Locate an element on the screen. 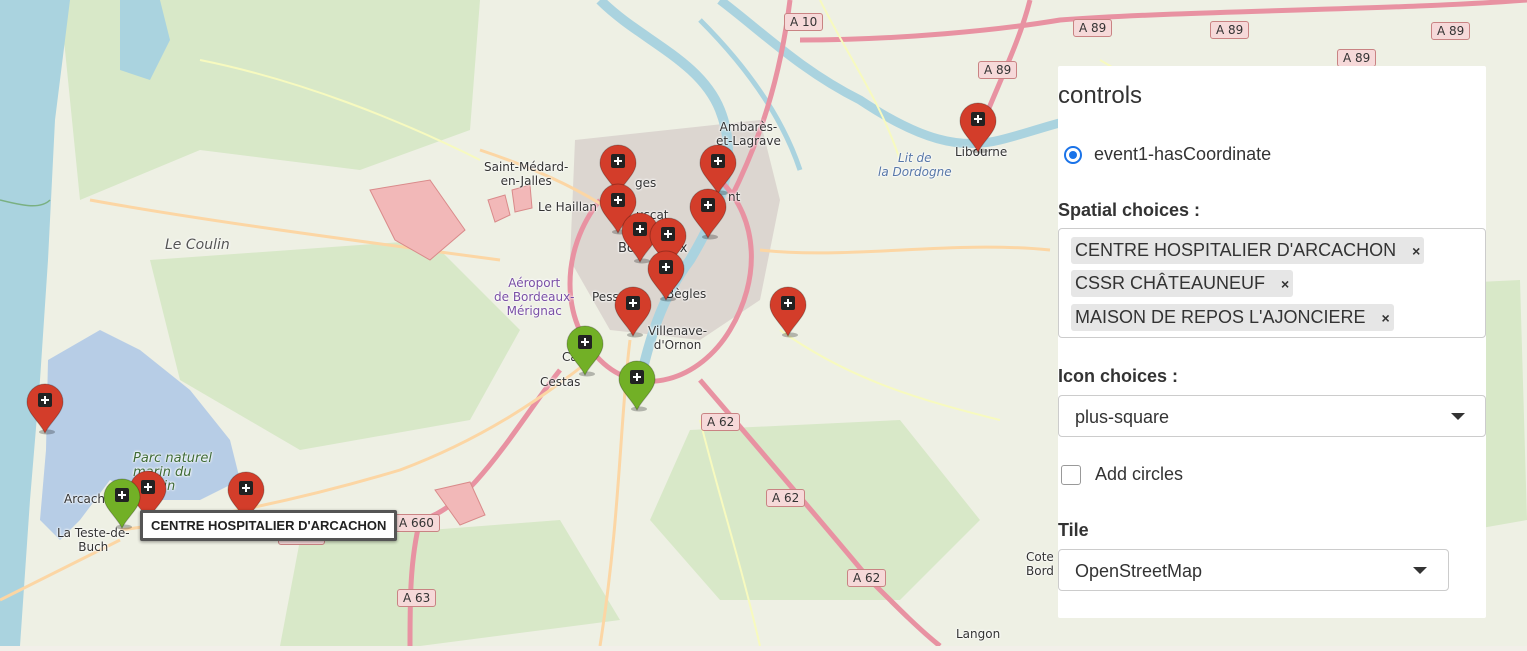 This screenshot has width=1527, height=651. spatial-chip: MAISON DE REPOS L'AJONCIERE × is located at coordinates (1232, 317).